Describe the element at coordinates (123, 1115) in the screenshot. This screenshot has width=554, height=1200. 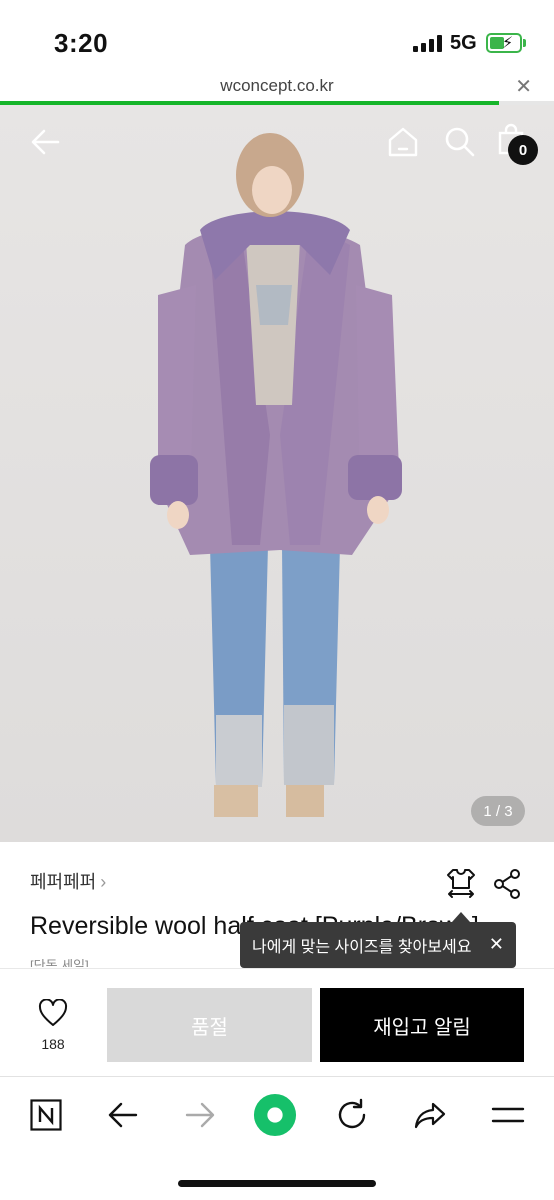
I see `back-icon` at that location.